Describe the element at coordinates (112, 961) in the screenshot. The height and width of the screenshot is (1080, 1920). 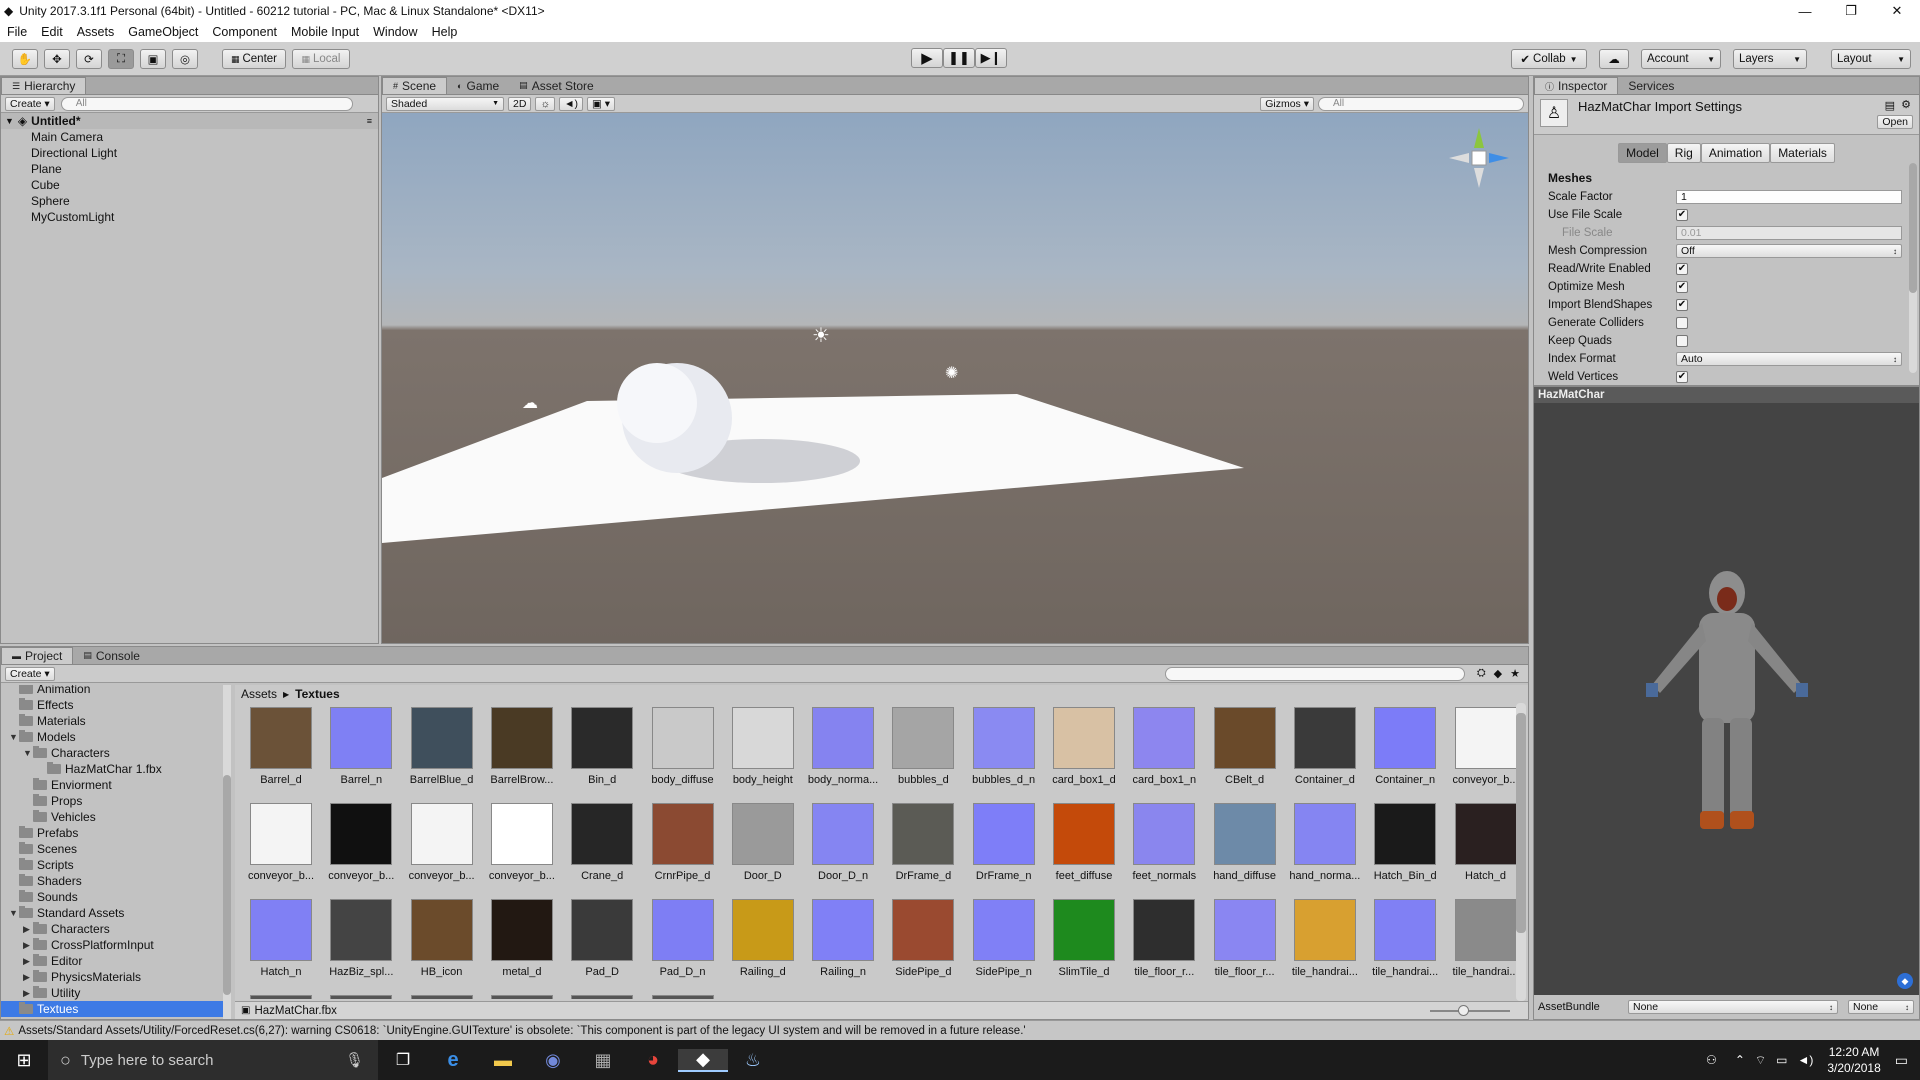
I see `folder-tree-item: ▶ Editor` at that location.